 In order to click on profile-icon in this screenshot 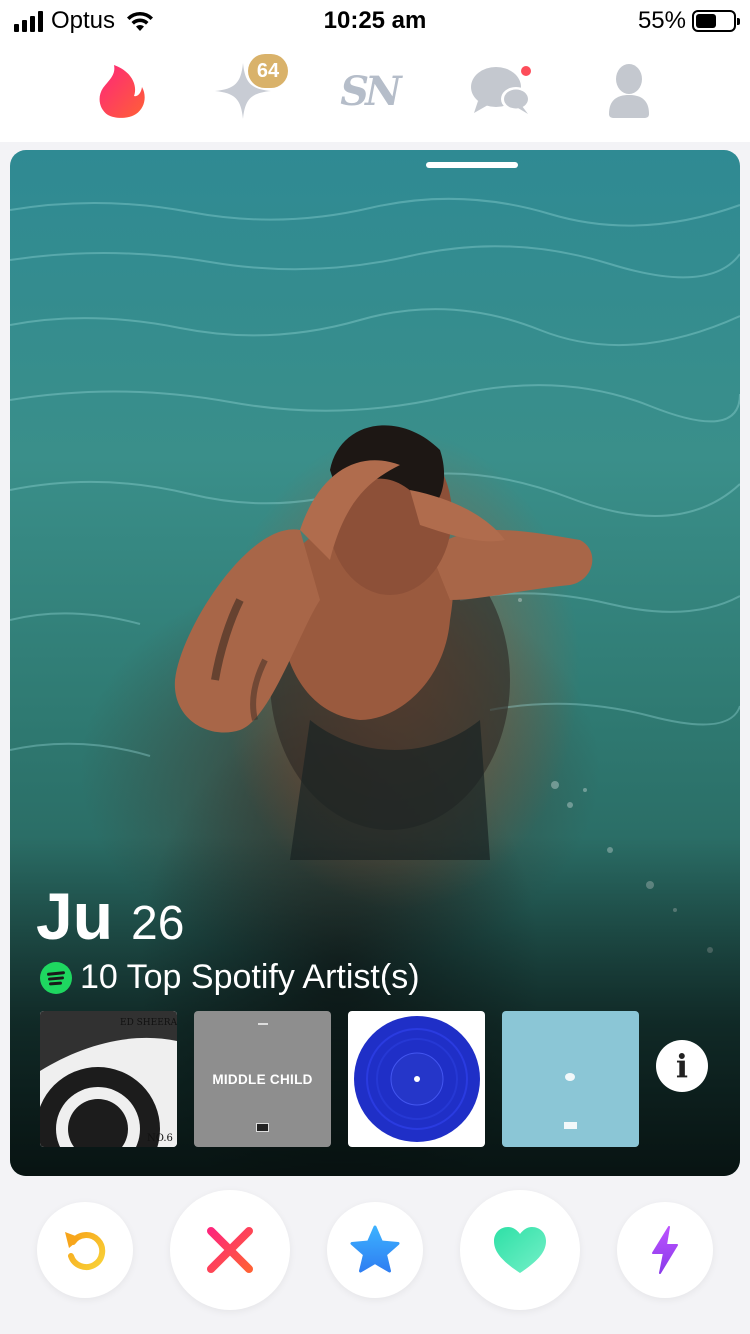, I will do `click(629, 91)`.